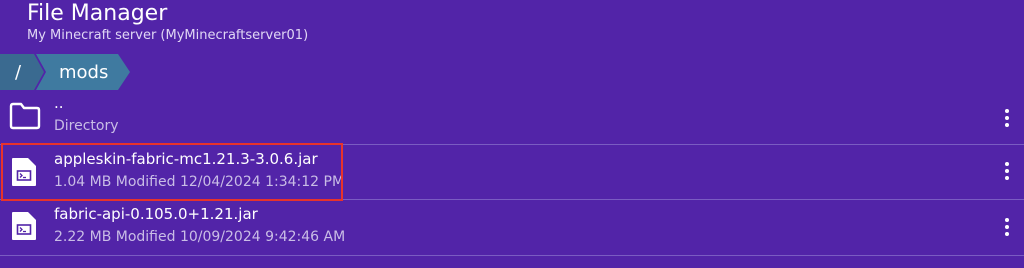  What do you see at coordinates (97, 13) in the screenshot?
I see `page-title: File Manager` at bounding box center [97, 13].